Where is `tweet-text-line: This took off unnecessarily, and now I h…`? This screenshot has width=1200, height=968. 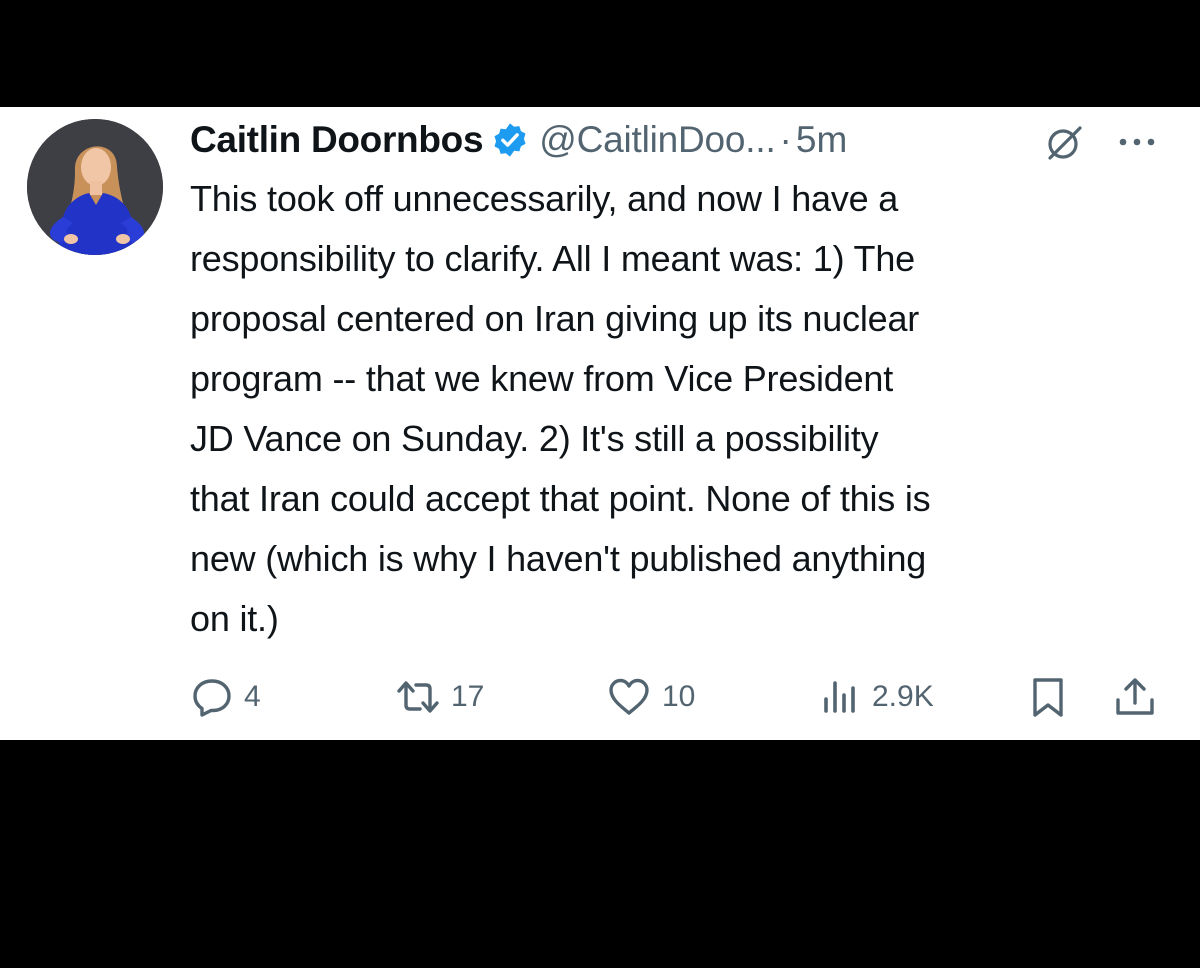 tweet-text-line: This took off unnecessarily, and now I h… is located at coordinates (544, 198).